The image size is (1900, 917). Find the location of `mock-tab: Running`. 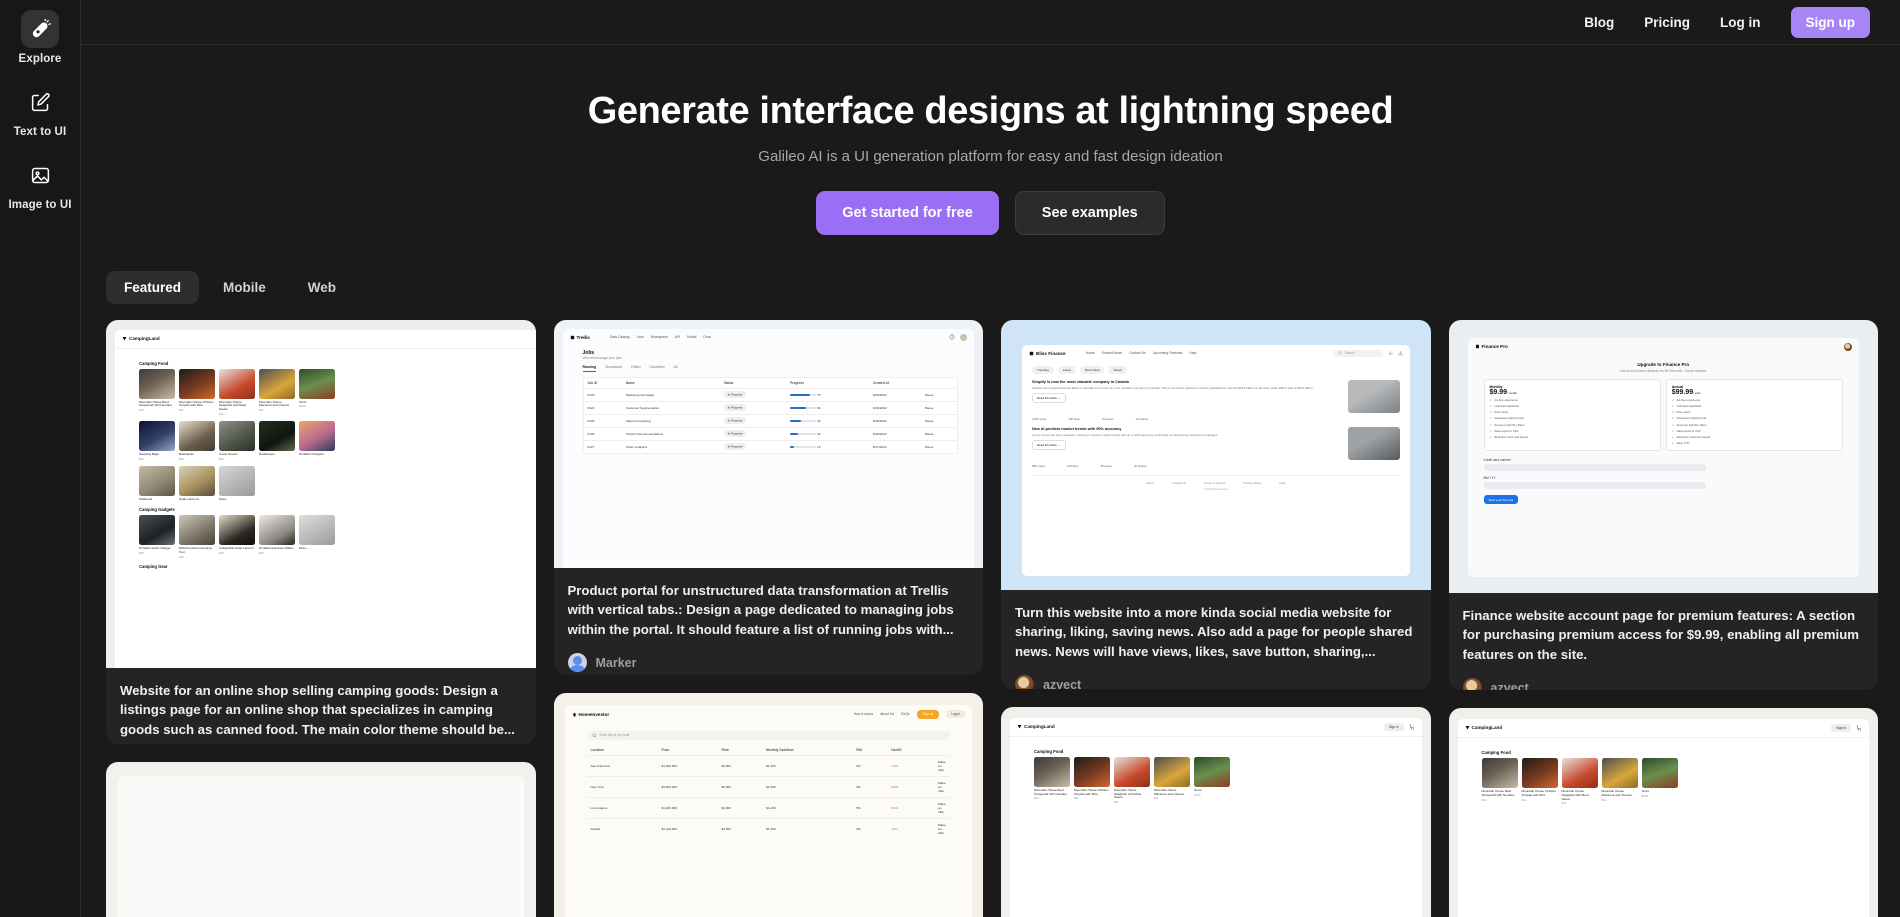

mock-tab: Running is located at coordinates (589, 368).